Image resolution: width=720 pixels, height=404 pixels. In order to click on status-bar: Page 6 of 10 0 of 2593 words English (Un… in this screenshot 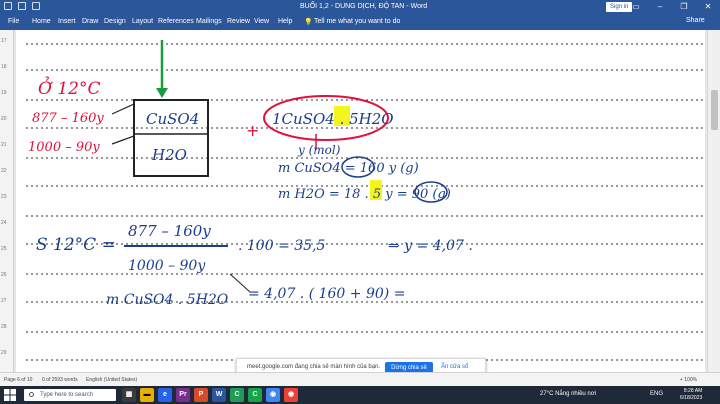, I will do `click(360, 379)`.